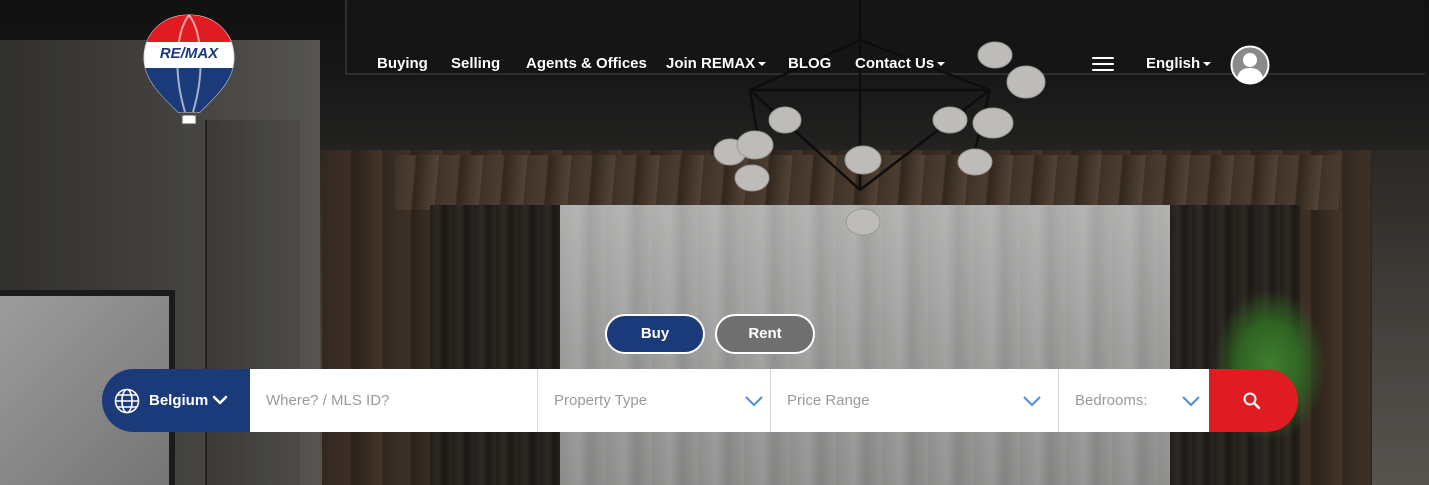  I want to click on nav-selling: Selling, so click(475, 64).